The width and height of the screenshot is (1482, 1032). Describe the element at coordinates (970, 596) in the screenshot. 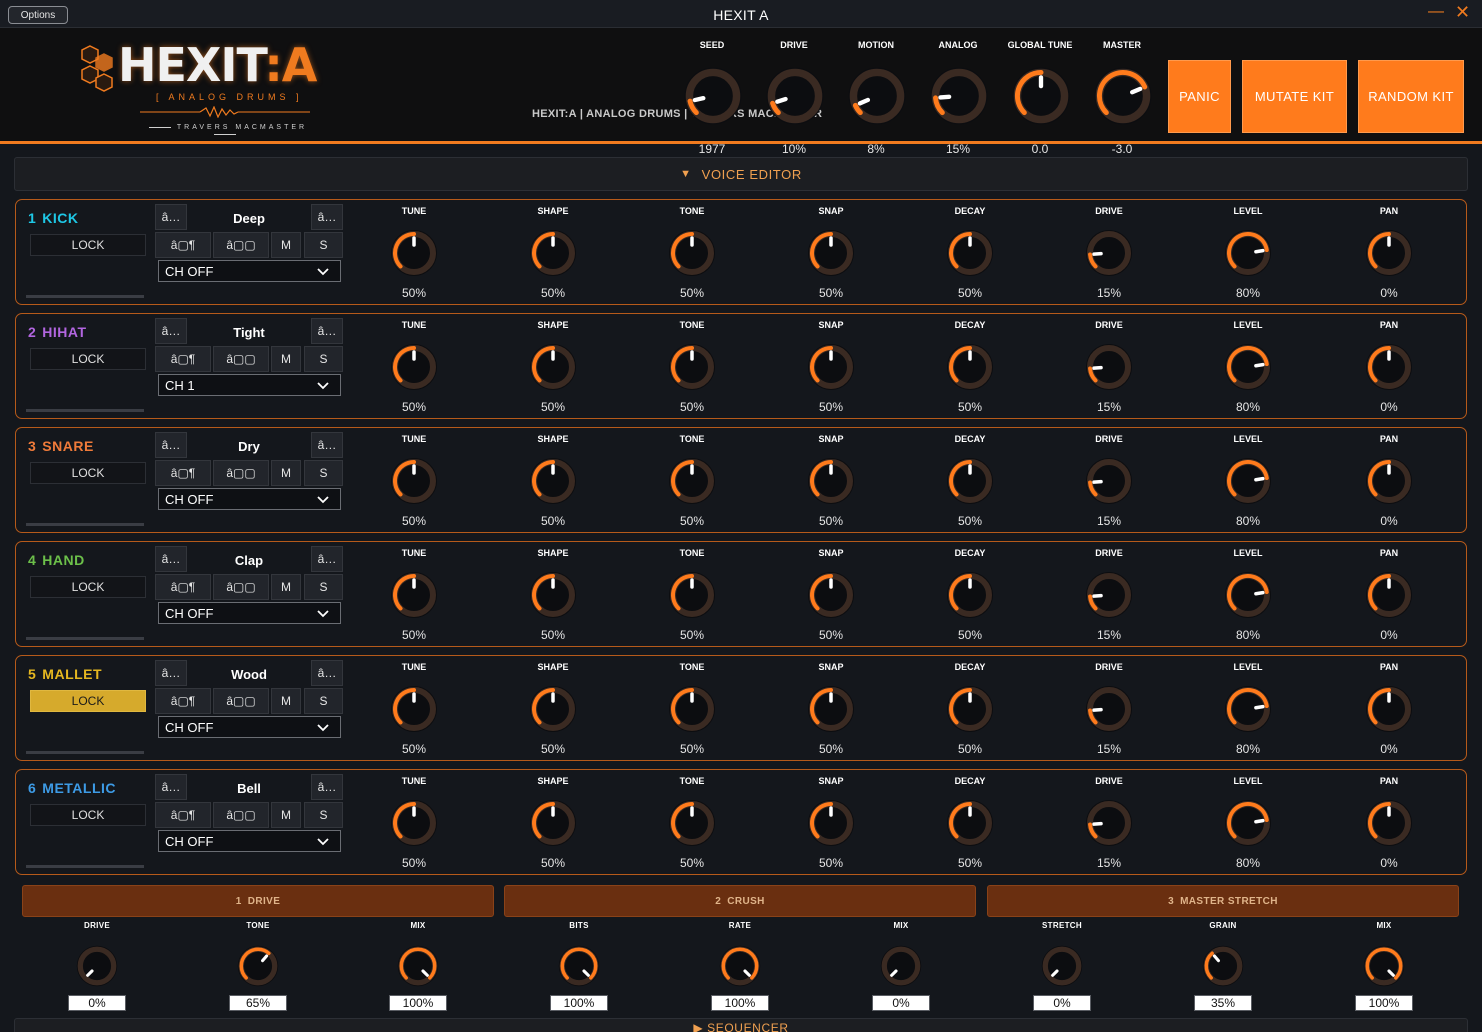

I see `param-knob-decay: DECAY 50%` at that location.